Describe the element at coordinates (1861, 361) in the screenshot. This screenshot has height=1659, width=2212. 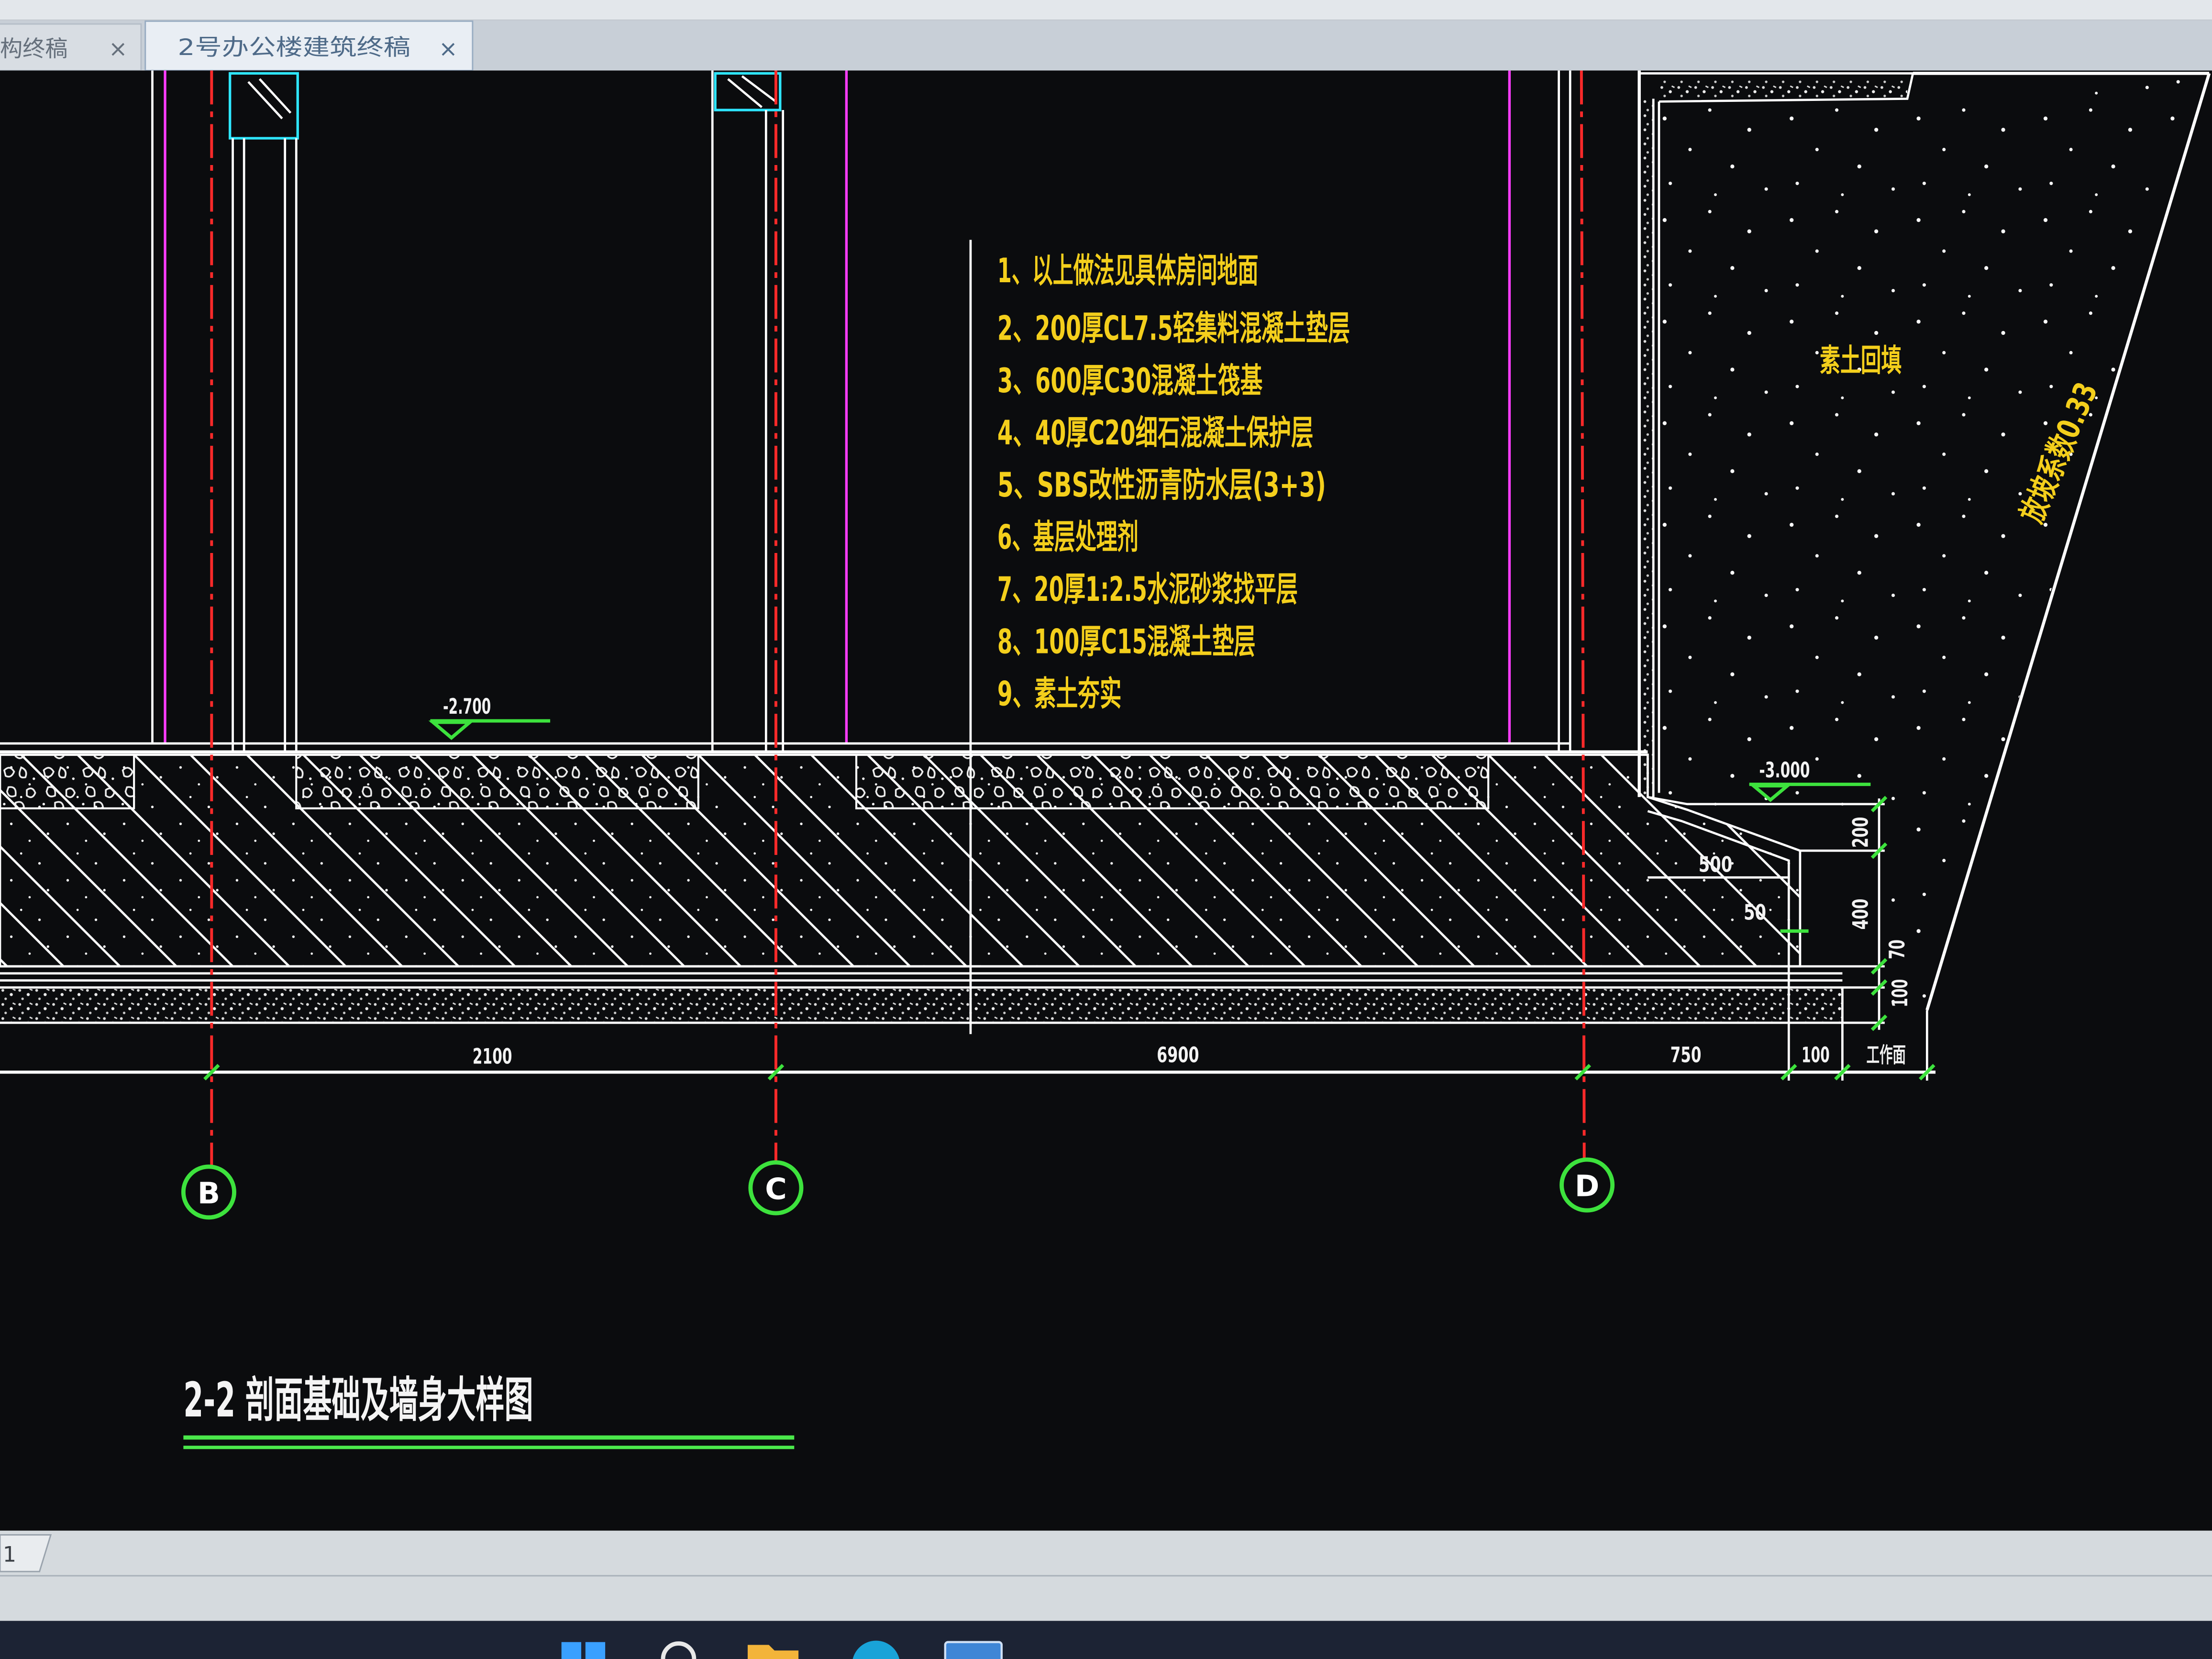
I see `backfill-label: 素土回填` at that location.